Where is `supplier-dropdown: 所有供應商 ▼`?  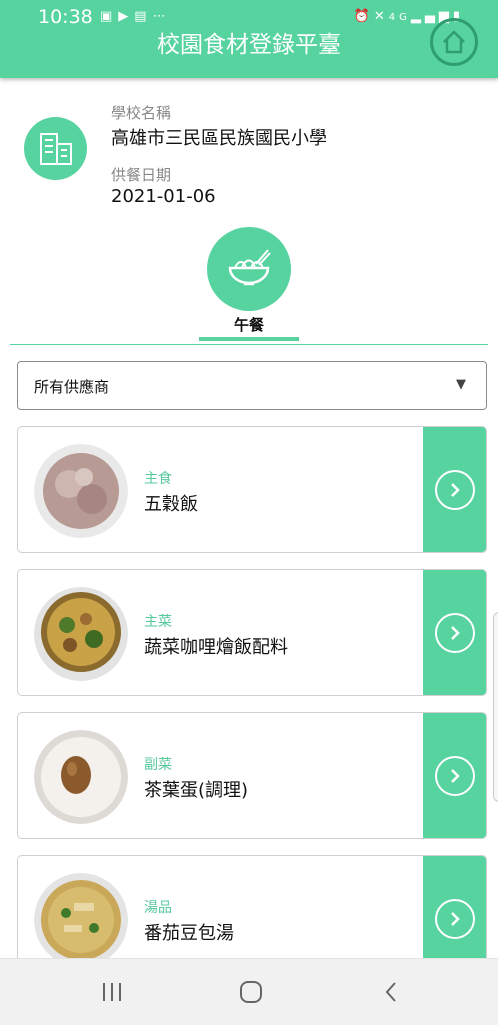
supplier-dropdown: 所有供應商 ▼ is located at coordinates (252, 385).